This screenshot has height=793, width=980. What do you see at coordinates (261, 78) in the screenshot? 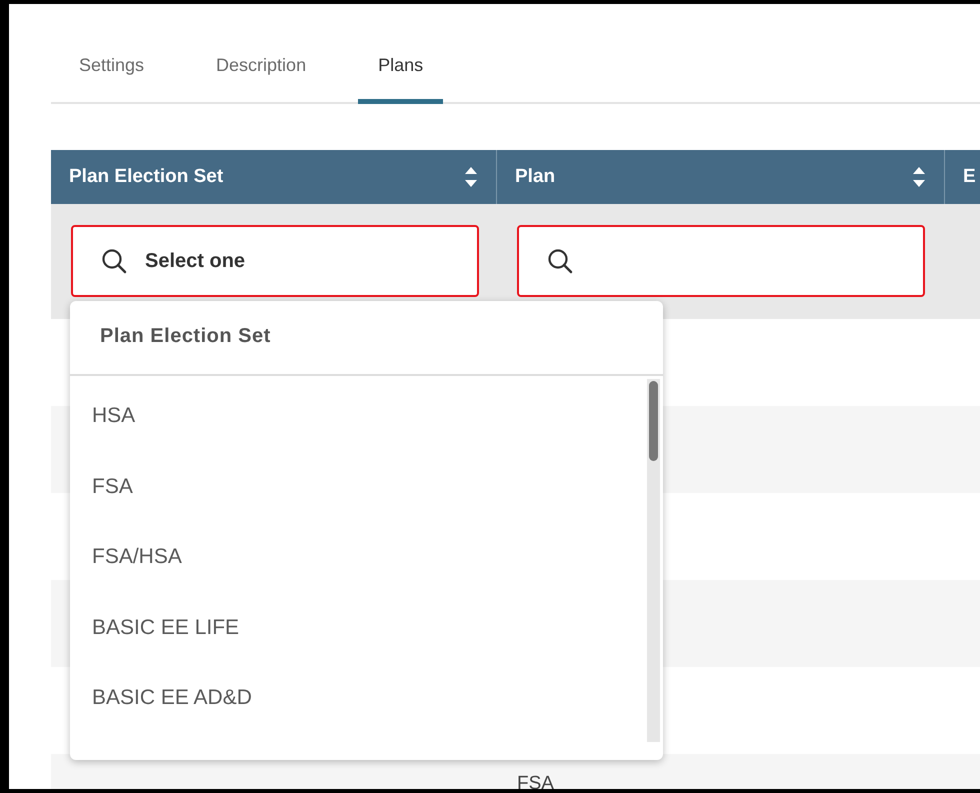
I see `tab: Description` at bounding box center [261, 78].